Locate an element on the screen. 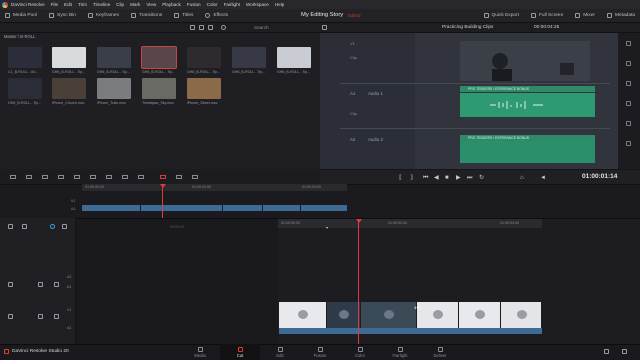 This screenshot has height=360, width=640. audio-icon is located at coordinates (628, 123).